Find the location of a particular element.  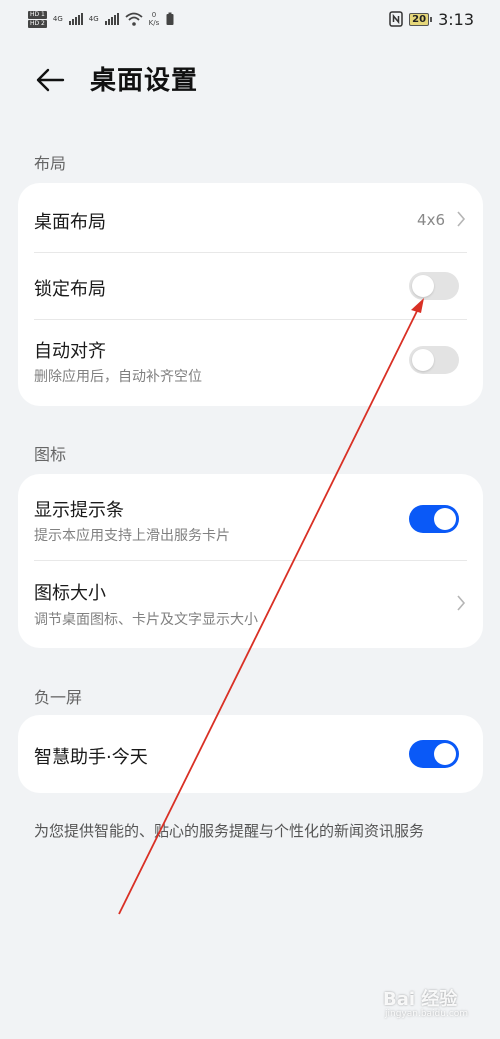

icon-size-row: 图标大小 调节桌面图标、卡片及文字显示大小 is located at coordinates (250, 604).